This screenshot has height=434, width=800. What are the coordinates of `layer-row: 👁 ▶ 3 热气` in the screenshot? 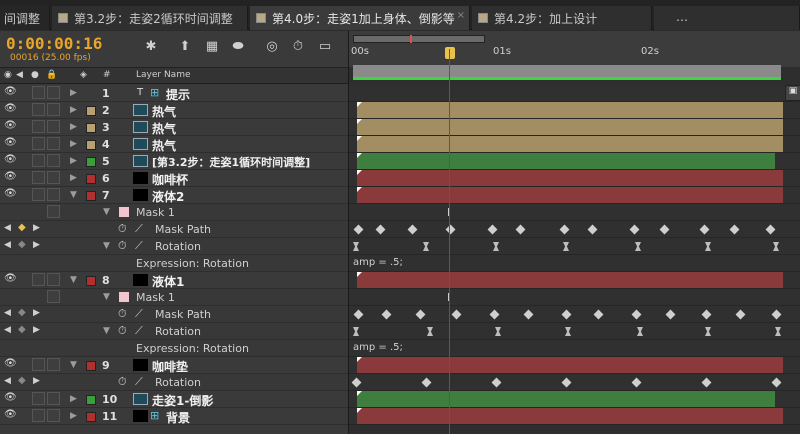 It's located at (174, 127).